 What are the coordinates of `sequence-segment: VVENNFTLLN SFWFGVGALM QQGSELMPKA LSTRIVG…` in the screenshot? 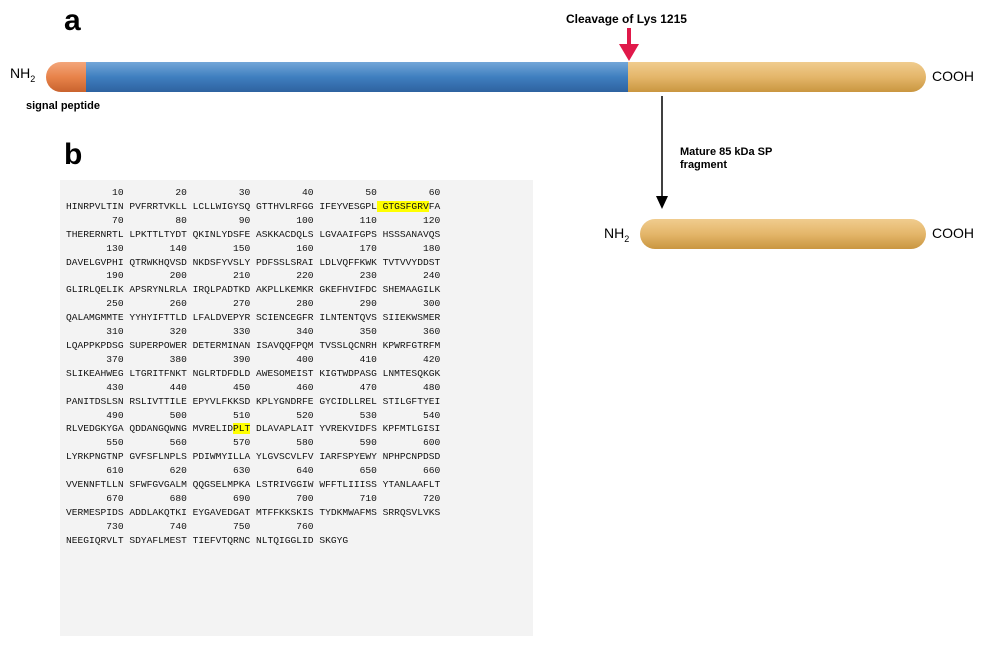 It's located at (253, 485).